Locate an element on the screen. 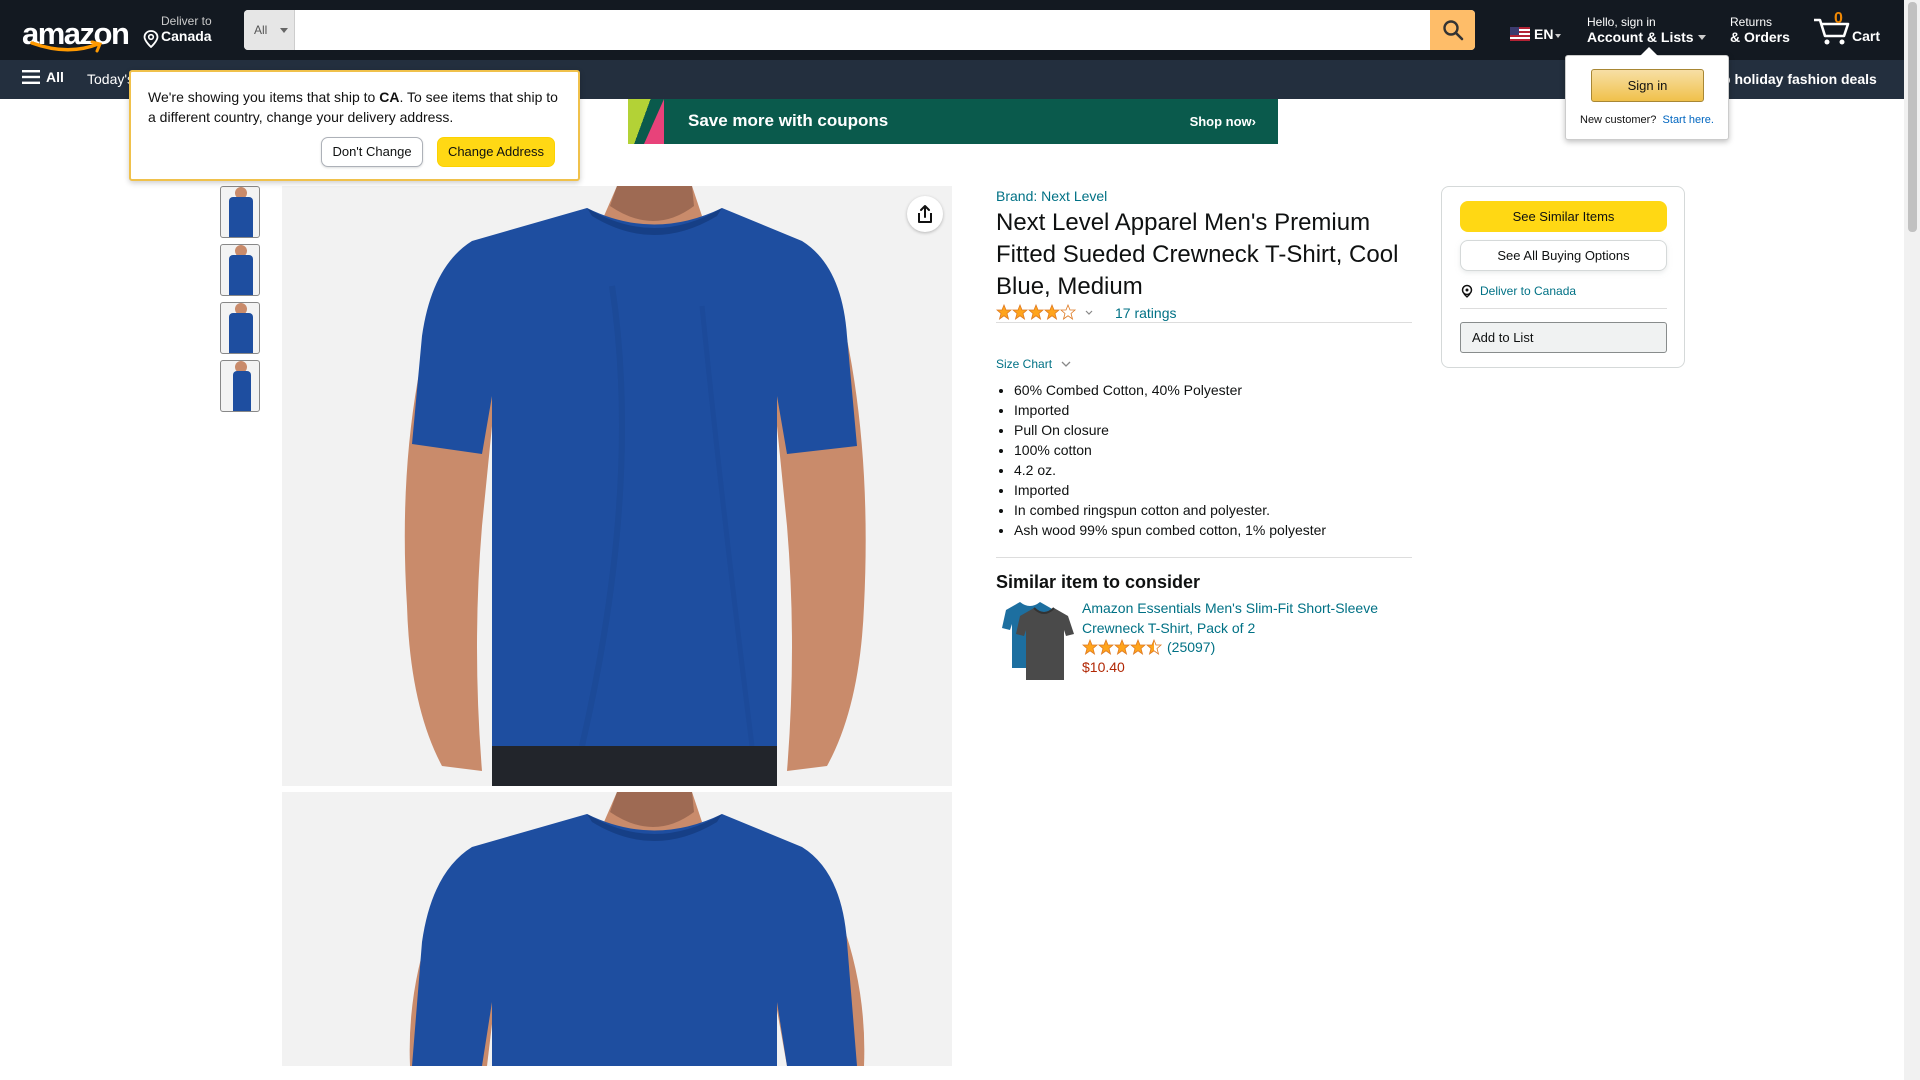 The width and height of the screenshot is (1920, 1080). country-code: CA is located at coordinates (389, 97).